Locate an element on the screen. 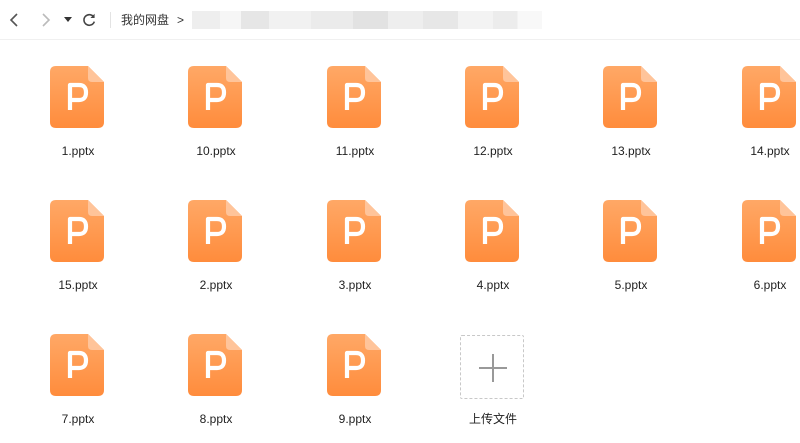 The width and height of the screenshot is (800, 443). file-name: 9.pptx is located at coordinates (355, 419).